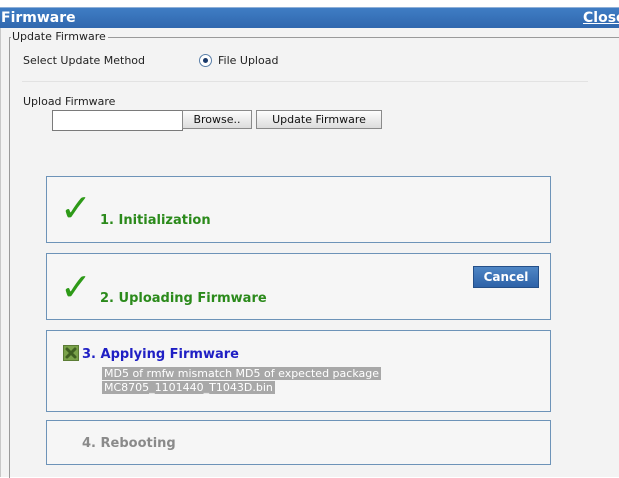 The width and height of the screenshot is (619, 478). I want to click on step-initialization-label: 1. Initialization, so click(155, 220).